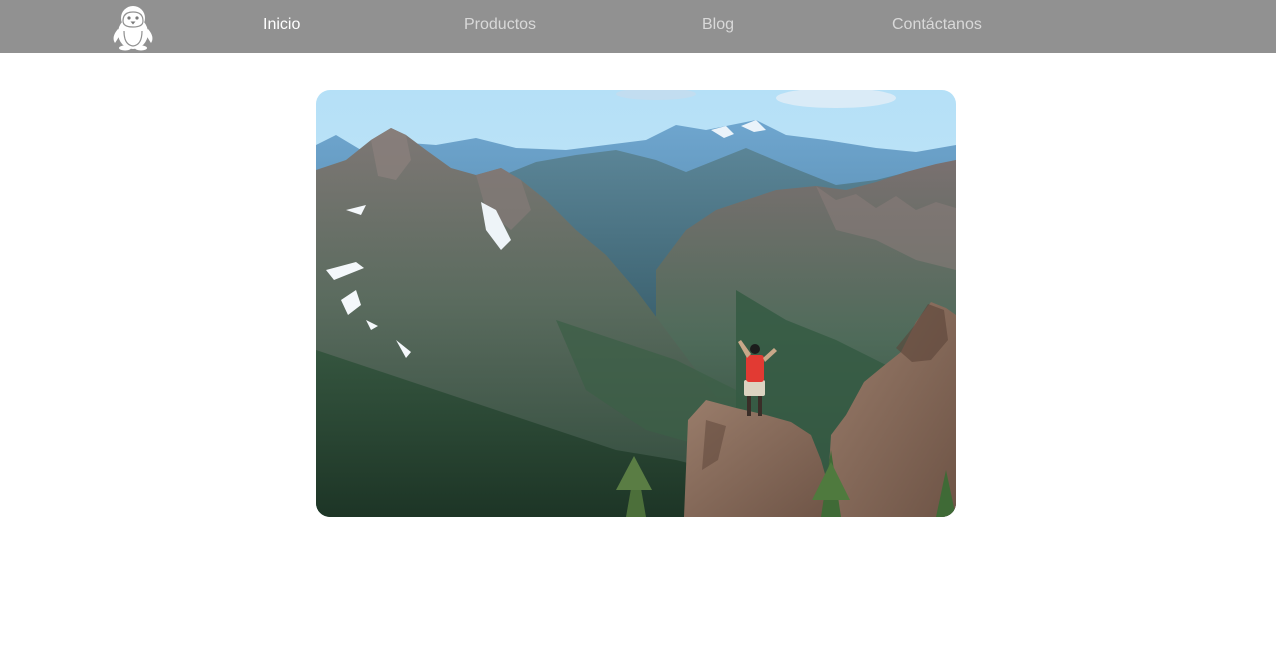 This screenshot has height=657, width=1276. Describe the element at coordinates (937, 25) in the screenshot. I see `nav-link-contactanos: Contáctanos` at that location.